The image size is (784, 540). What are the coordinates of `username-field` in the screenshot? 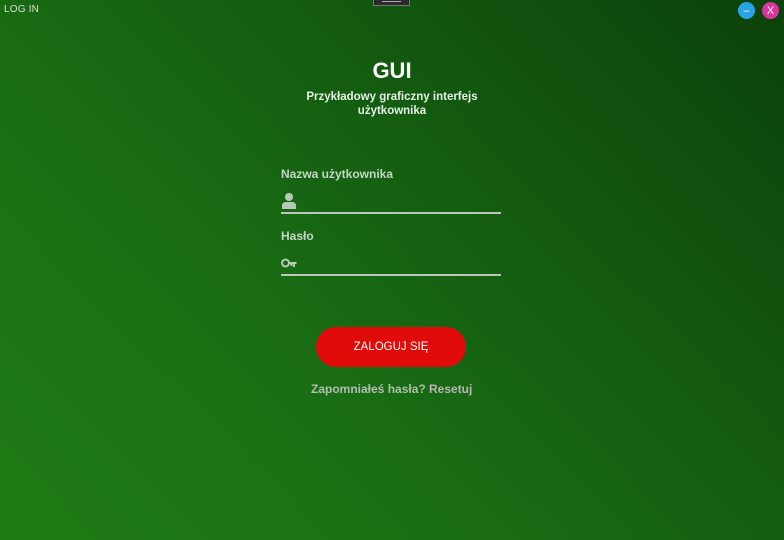 It's located at (391, 202).